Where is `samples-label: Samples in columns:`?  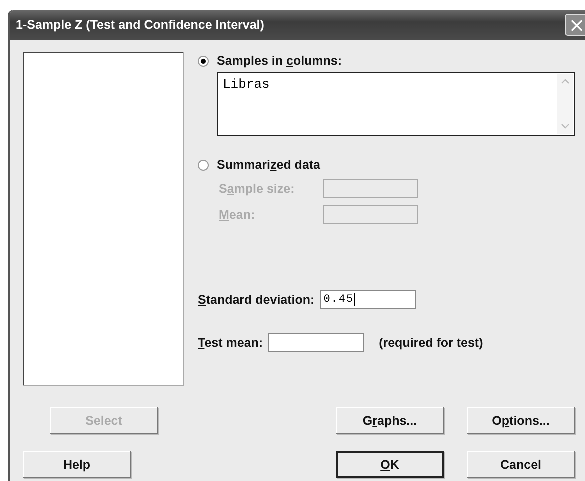 samples-label: Samples in columns: is located at coordinates (279, 61).